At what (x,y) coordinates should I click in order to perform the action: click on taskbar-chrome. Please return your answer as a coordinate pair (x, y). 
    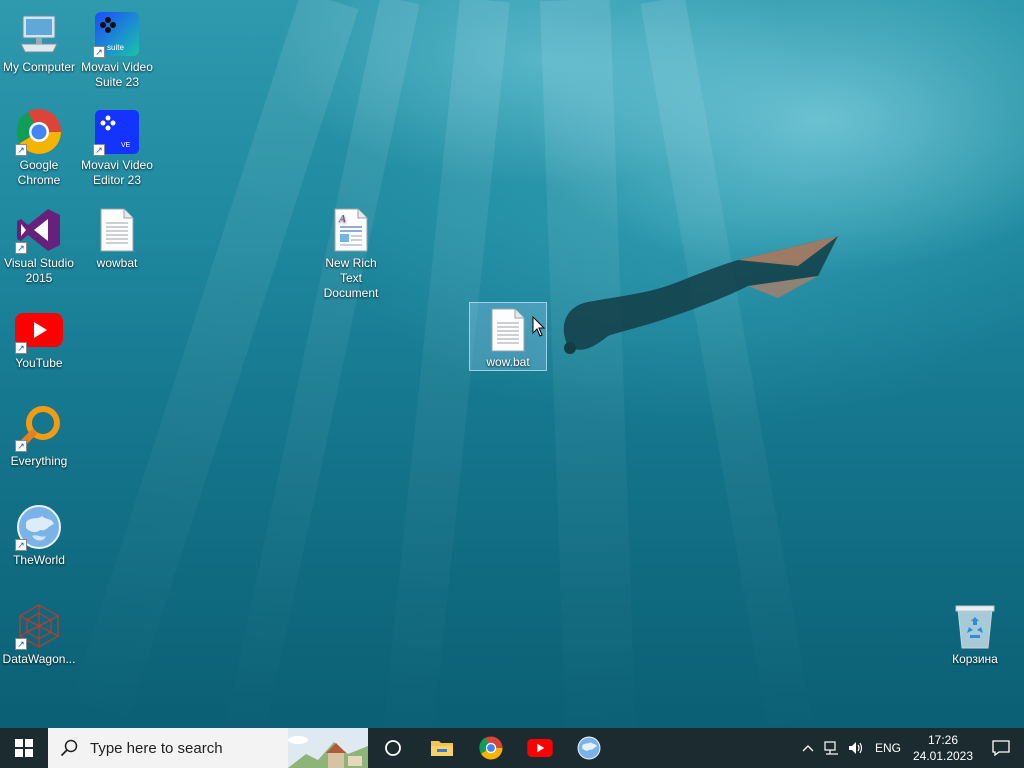
    Looking at the image, I should click on (490, 748).